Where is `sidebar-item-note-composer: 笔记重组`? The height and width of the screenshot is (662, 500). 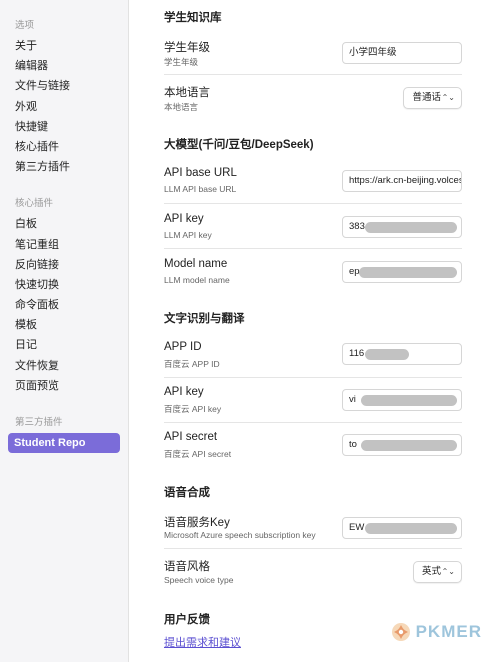
sidebar-item-note-composer: 笔记重组 is located at coordinates (64, 245).